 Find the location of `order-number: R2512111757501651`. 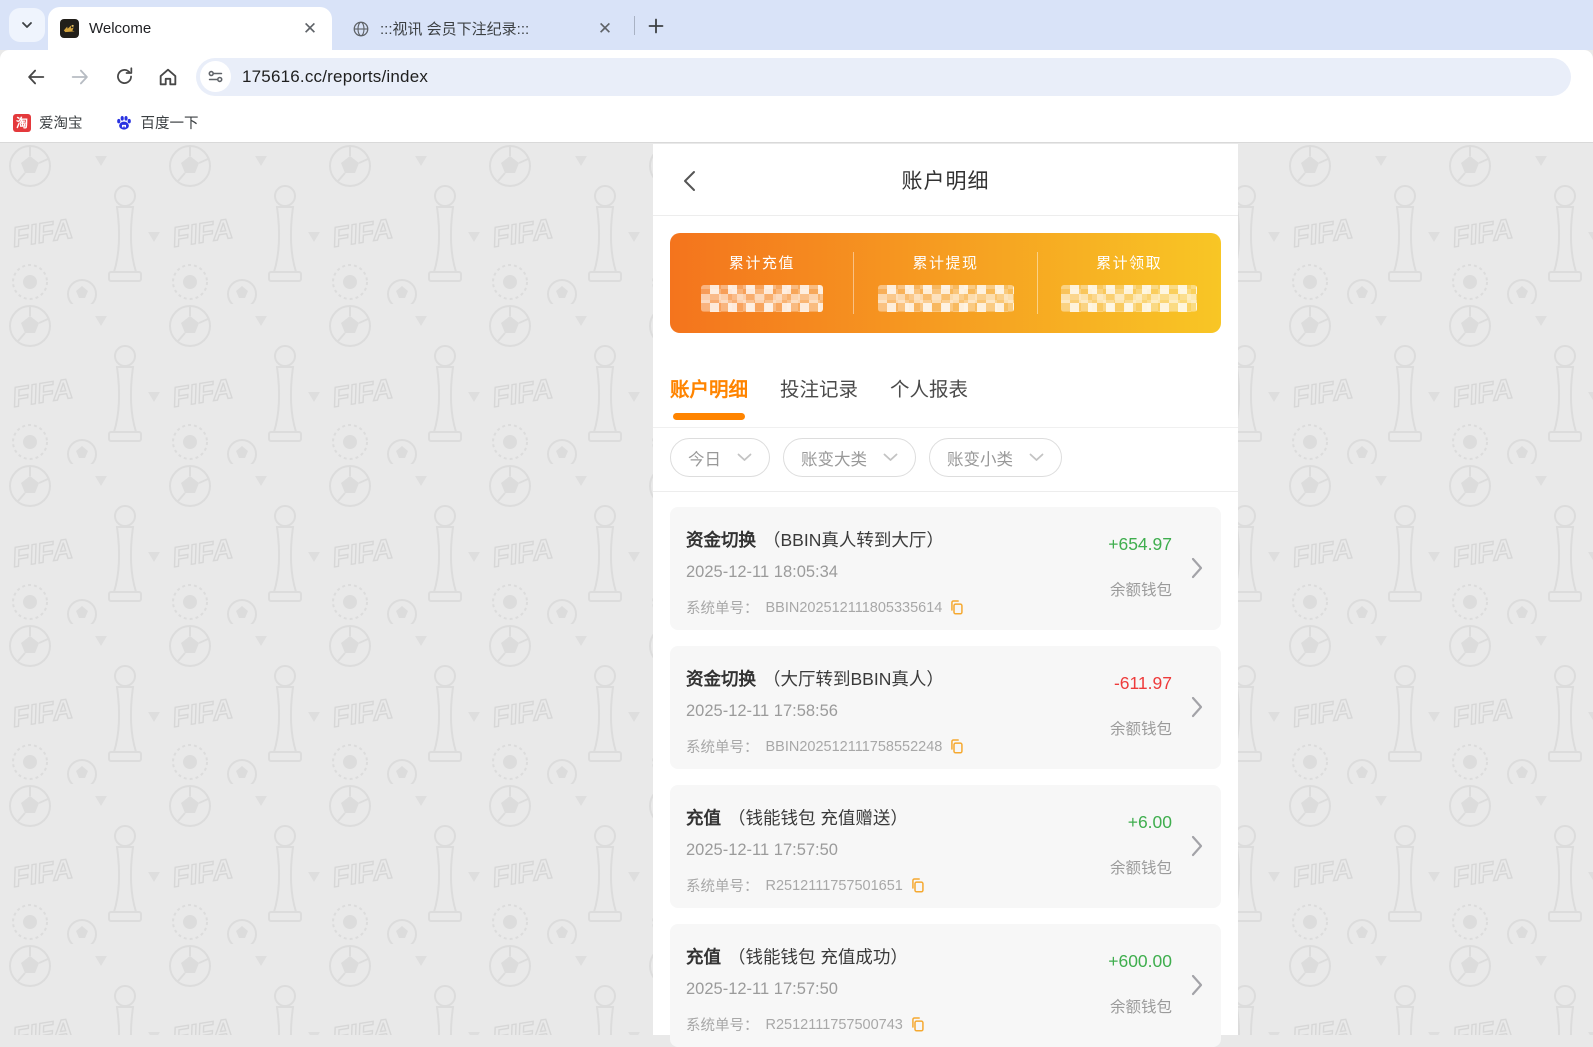

order-number: R2512111757501651 is located at coordinates (834, 886).